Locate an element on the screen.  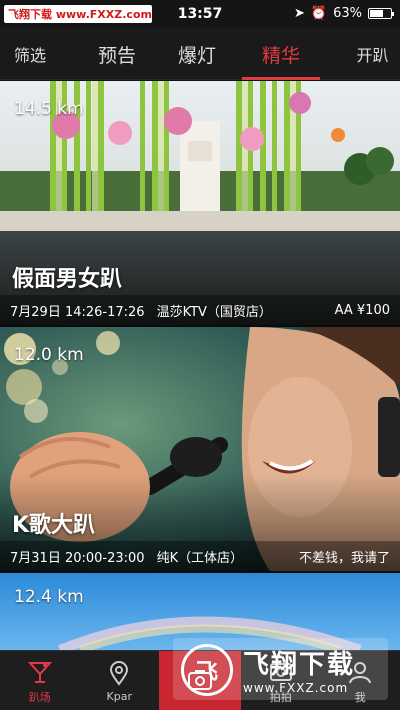
party-info-bar: 7月29日 14:26-17:26 温莎KTV（国贸店） AA ¥100 is located at coordinates (200, 310).